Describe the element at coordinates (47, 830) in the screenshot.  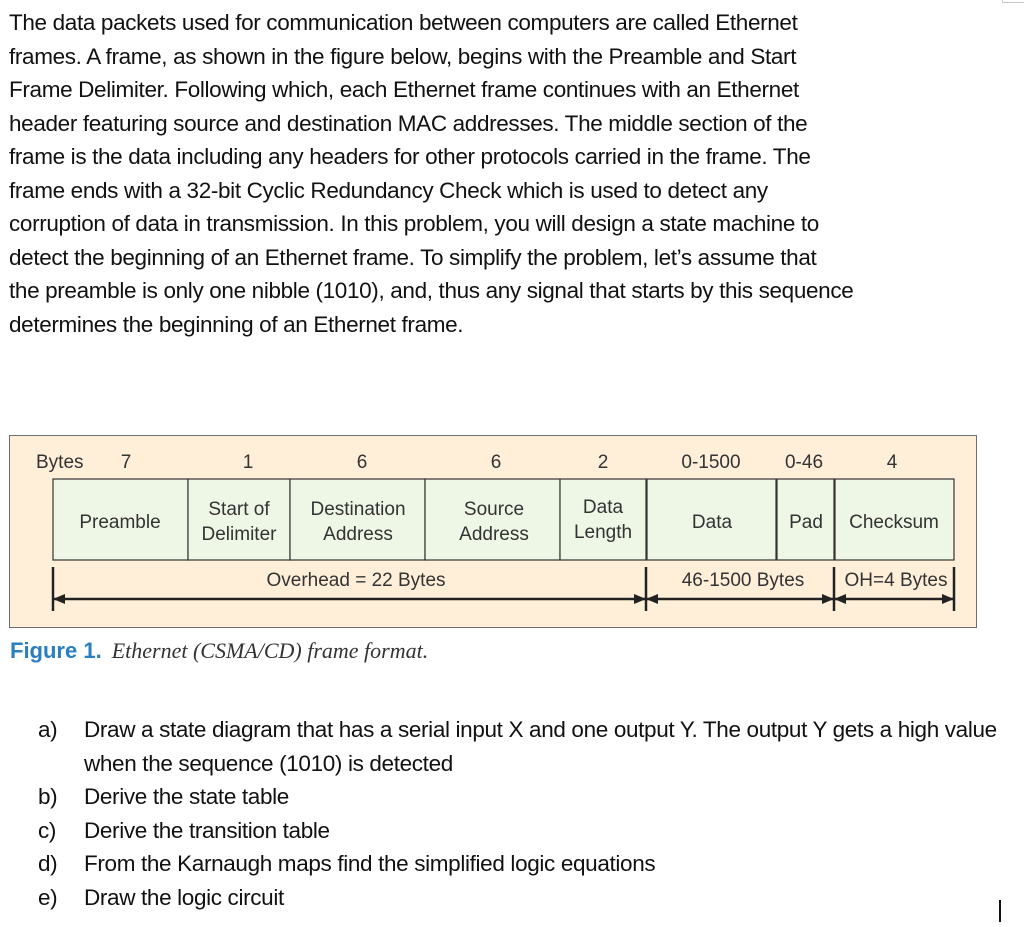
I see `question-letter: c)` at that location.